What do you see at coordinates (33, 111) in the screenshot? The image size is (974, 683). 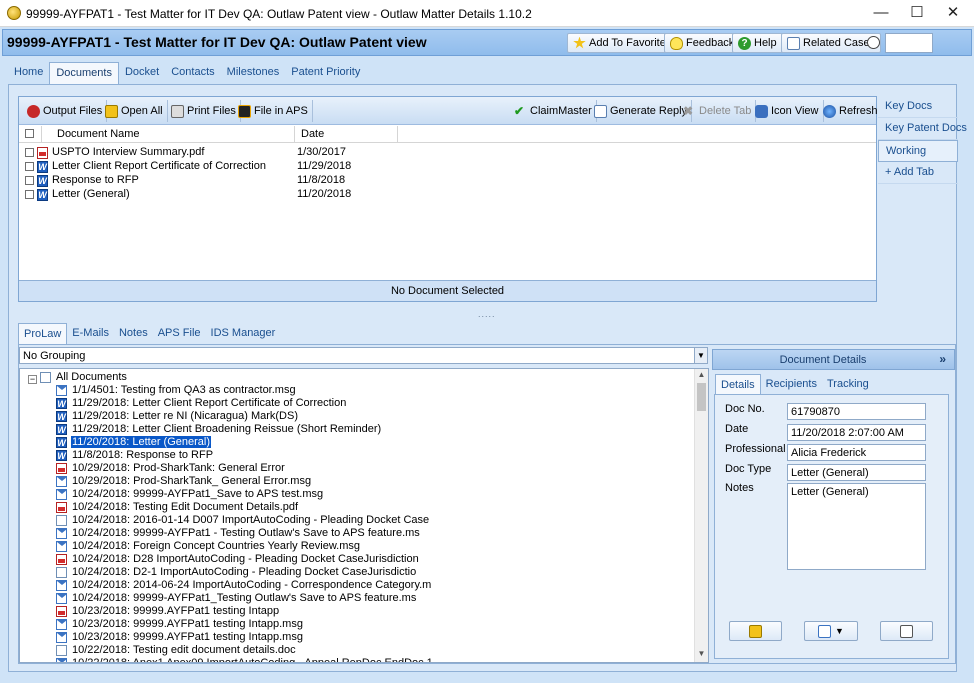 I see `output-files-icon` at bounding box center [33, 111].